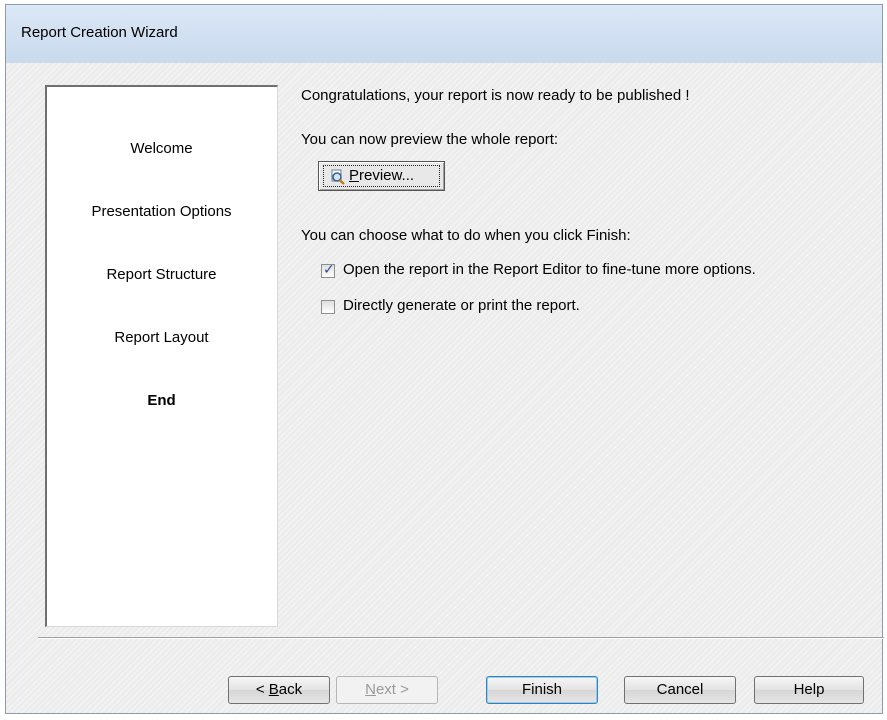 Image resolution: width=887 pixels, height=720 pixels. What do you see at coordinates (161, 148) in the screenshot?
I see `step-welcome: Welcome` at bounding box center [161, 148].